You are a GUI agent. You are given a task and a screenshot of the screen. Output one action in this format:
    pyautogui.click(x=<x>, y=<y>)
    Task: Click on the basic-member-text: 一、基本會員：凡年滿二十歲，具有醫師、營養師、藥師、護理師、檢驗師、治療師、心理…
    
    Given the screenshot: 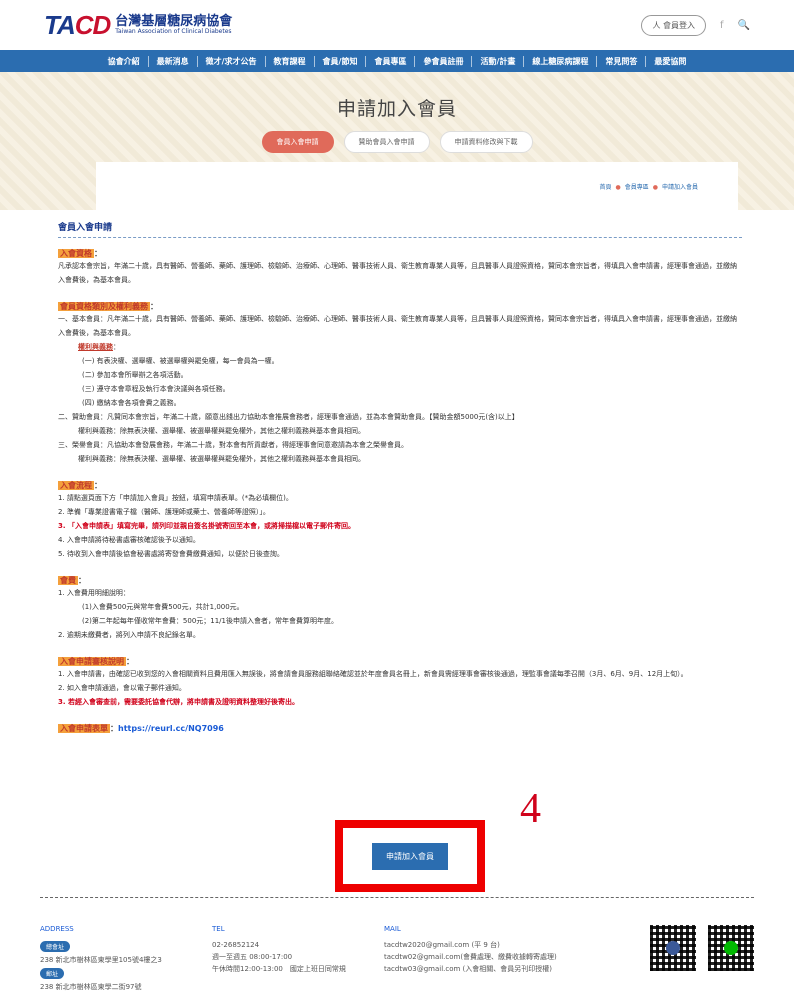 What is the action you would take?
    pyautogui.click(x=397, y=326)
    